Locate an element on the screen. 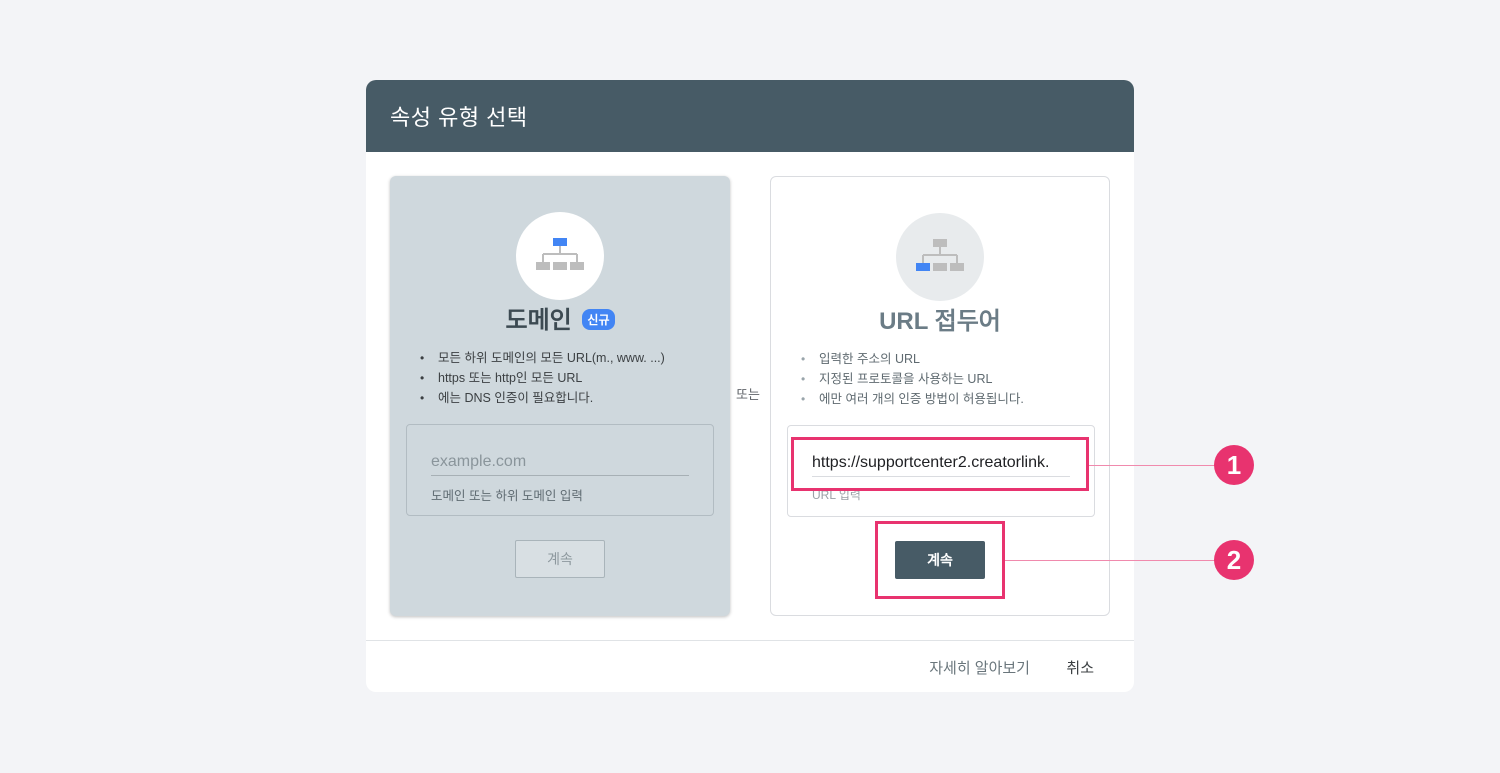 This screenshot has width=1500, height=773. domain-input-helper: 도메인 또는 하위 도메인 입력 is located at coordinates (507, 496).